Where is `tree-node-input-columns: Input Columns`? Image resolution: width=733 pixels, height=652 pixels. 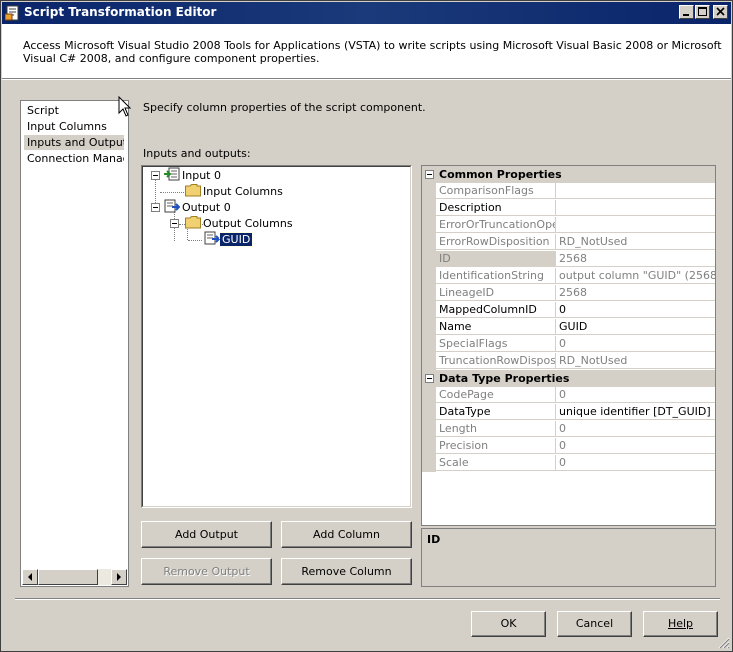
tree-node-input-columns: Input Columns is located at coordinates (235, 191).